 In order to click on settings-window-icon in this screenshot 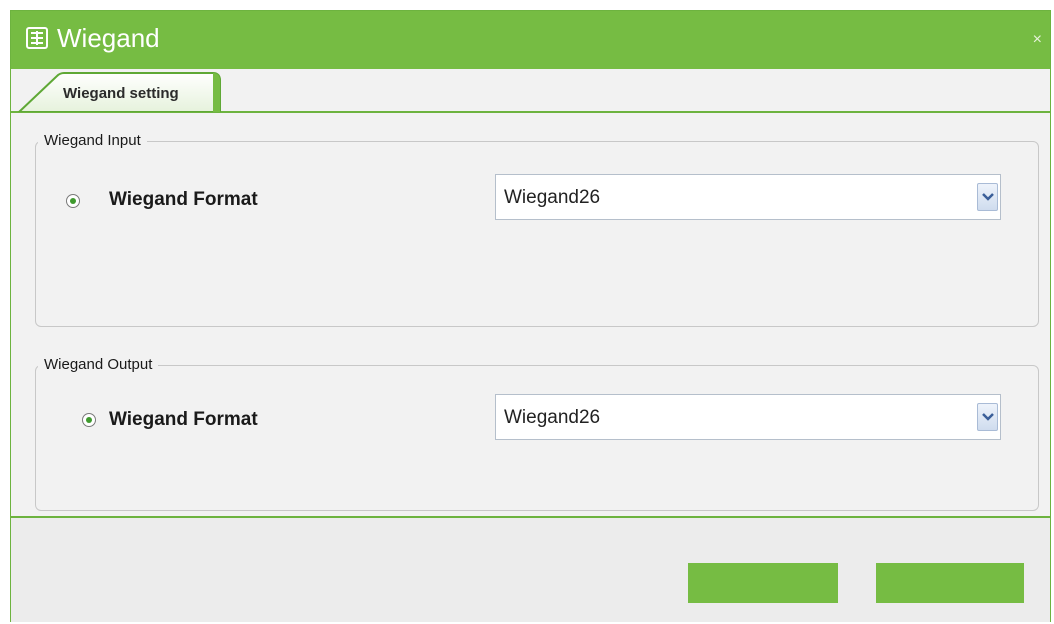, I will do `click(37, 38)`.